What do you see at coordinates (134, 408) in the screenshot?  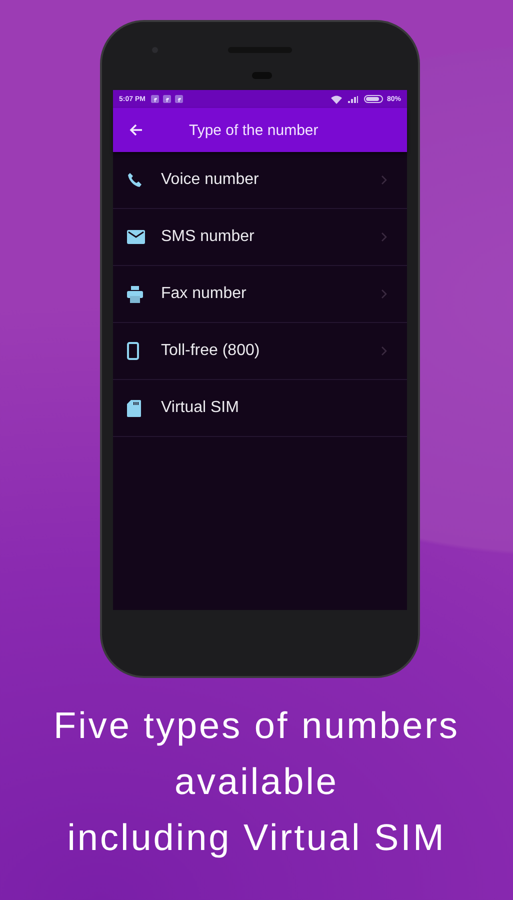 I see `sim-card-icon` at bounding box center [134, 408].